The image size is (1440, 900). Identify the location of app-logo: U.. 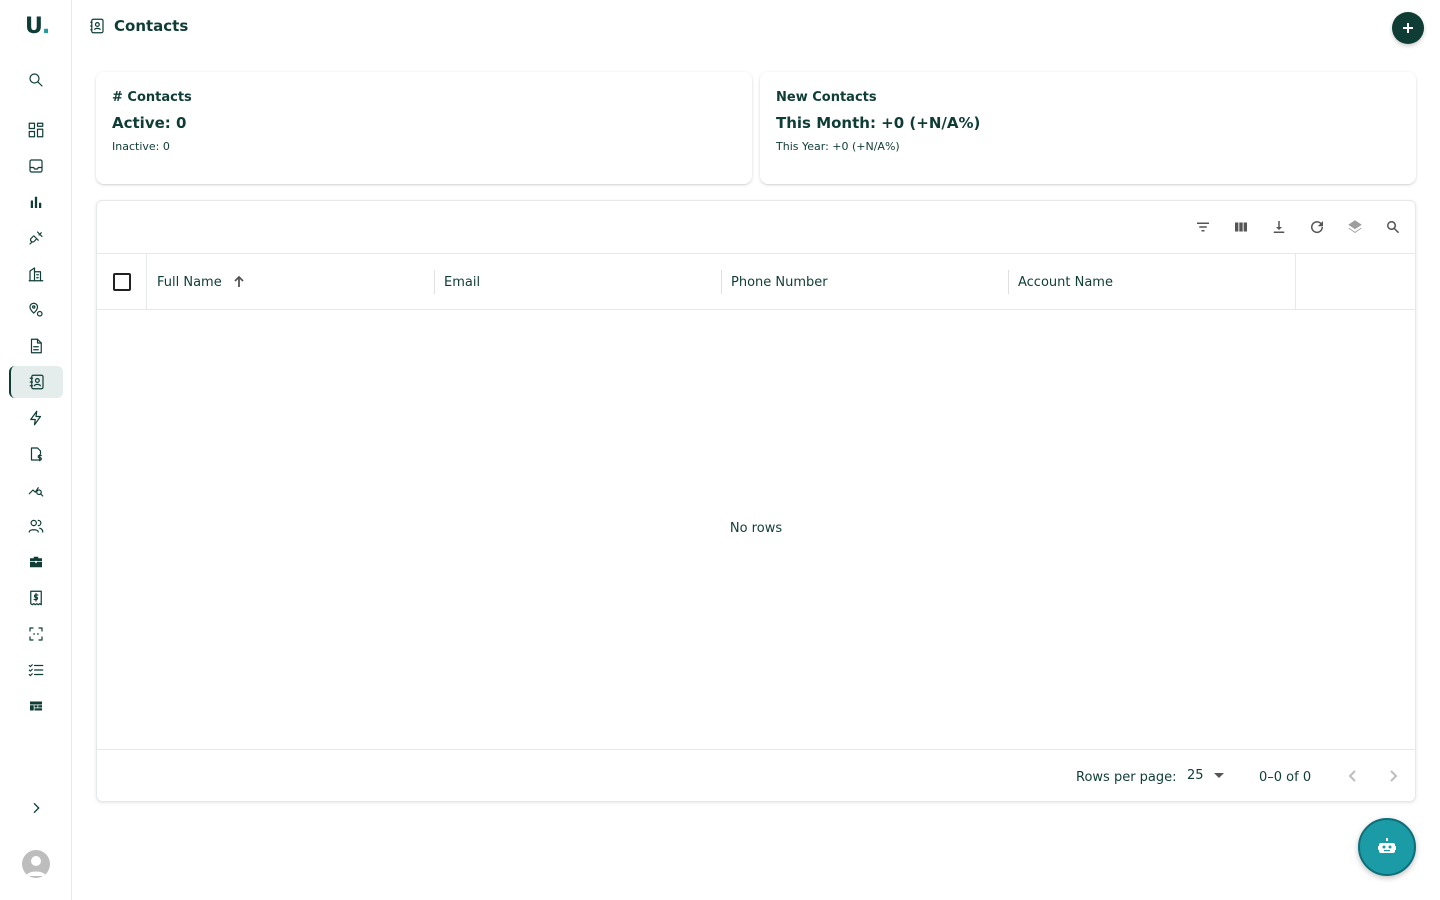
(37, 26).